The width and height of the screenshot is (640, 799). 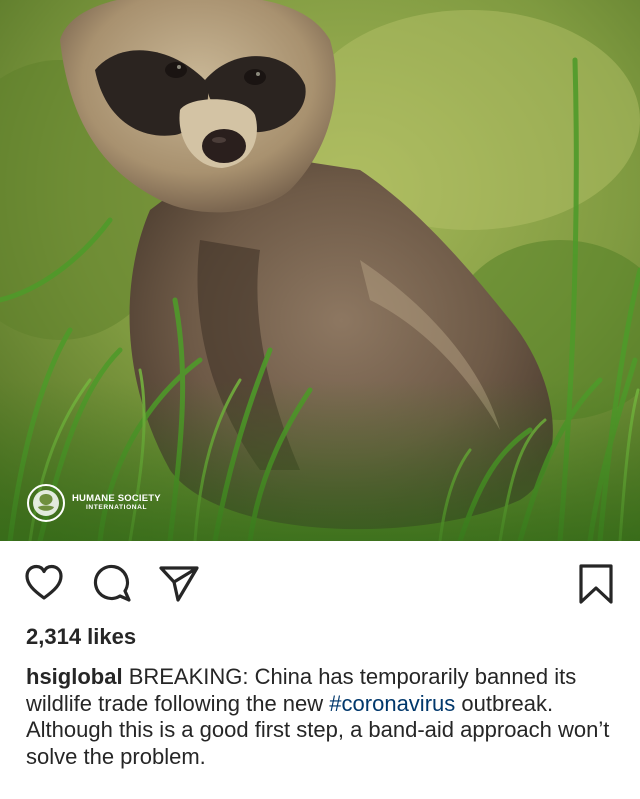 What do you see at coordinates (596, 584) in the screenshot?
I see `bookmark-icon` at bounding box center [596, 584].